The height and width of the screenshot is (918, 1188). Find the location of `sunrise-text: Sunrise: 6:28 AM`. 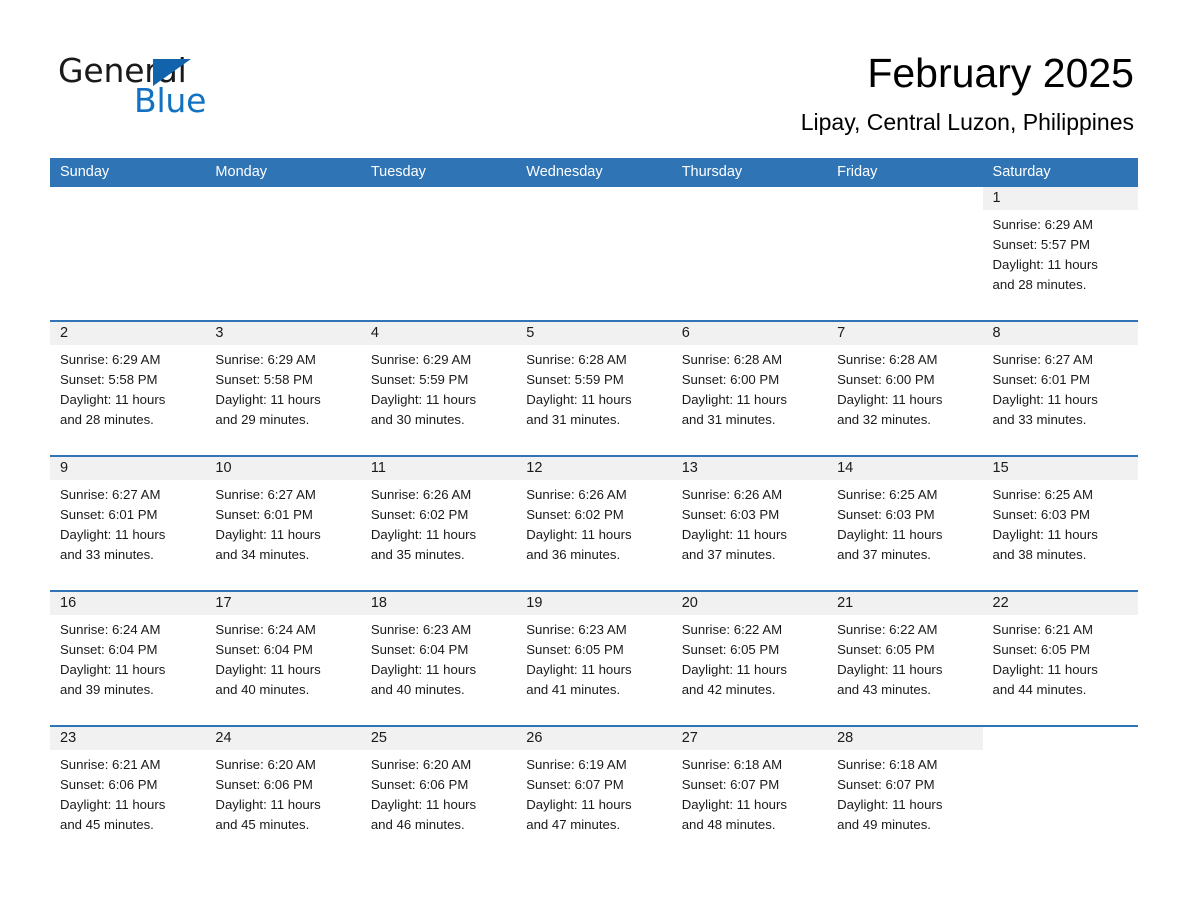

sunrise-text: Sunrise: 6:28 AM is located at coordinates (576, 359).